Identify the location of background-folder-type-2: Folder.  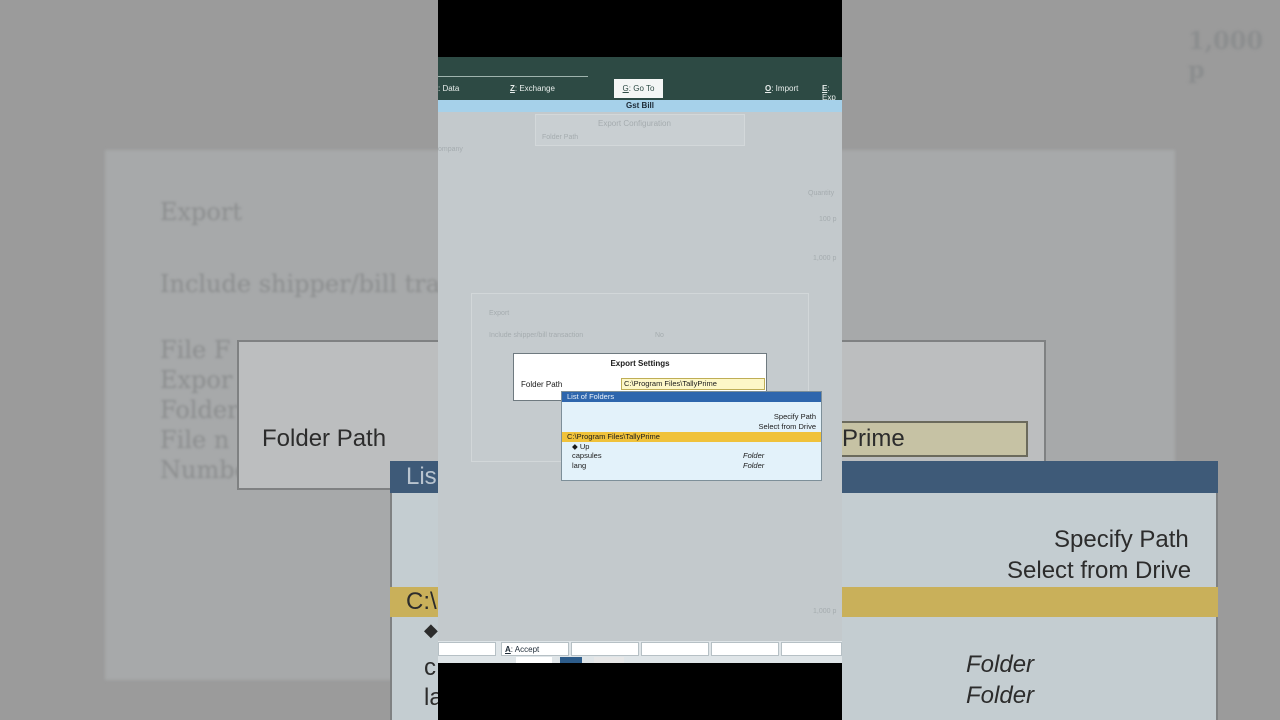
(1000, 695).